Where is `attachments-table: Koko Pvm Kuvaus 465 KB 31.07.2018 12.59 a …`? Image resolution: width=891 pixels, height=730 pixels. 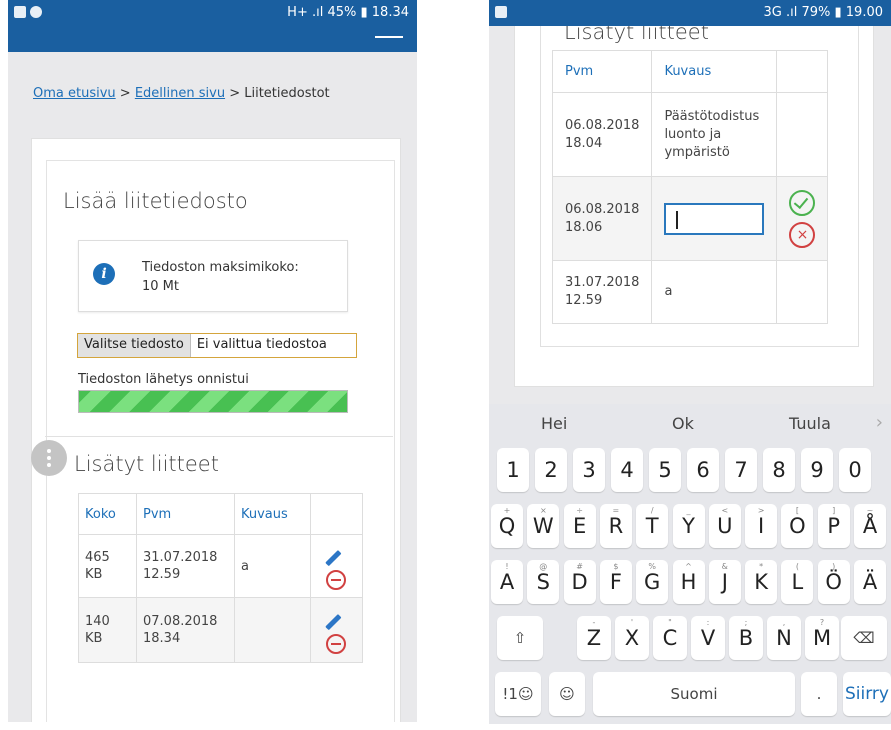
attachments-table: Koko Pvm Kuvaus 465 KB 31.07.2018 12.59 a … is located at coordinates (220, 578).